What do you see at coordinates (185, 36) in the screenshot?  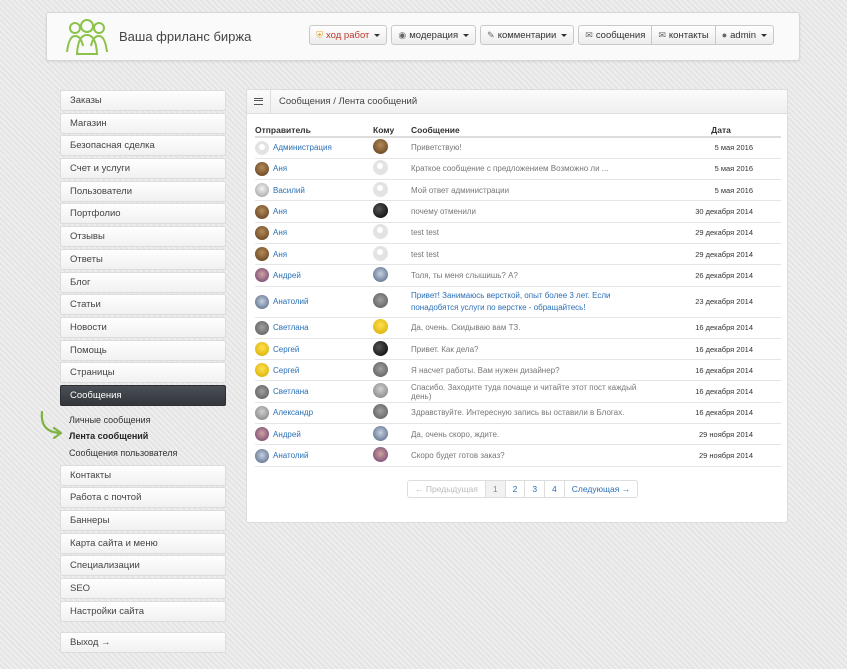 I see `site-title: Ваша фриланс биржа` at bounding box center [185, 36].